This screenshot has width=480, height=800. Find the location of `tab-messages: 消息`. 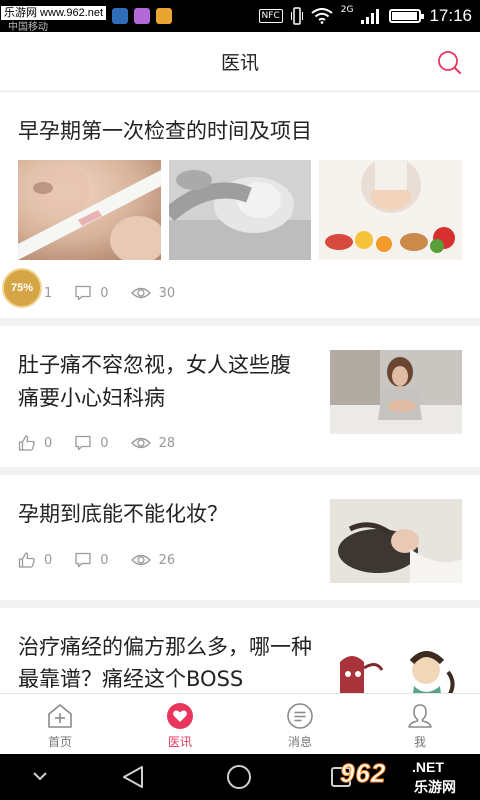

tab-messages: 消息 is located at coordinates (300, 724).